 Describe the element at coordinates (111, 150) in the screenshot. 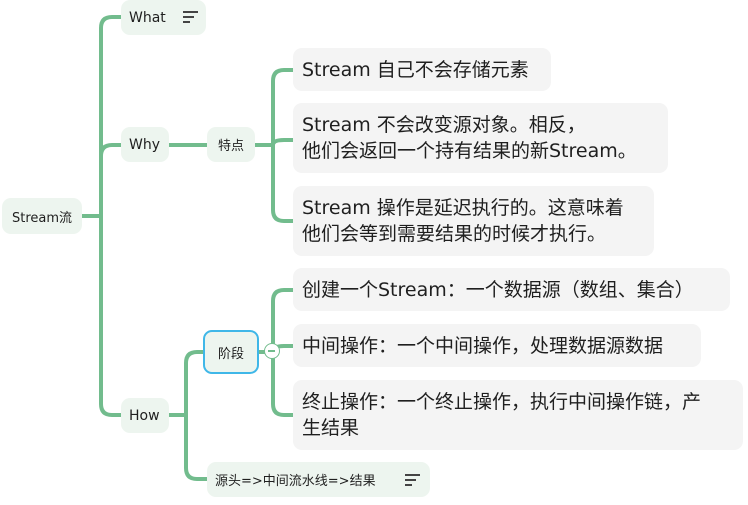

I see `link-root-why` at that location.